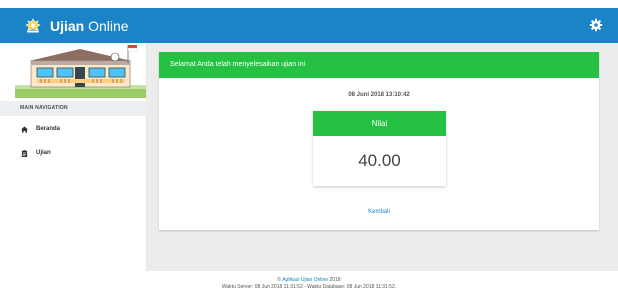 The image size is (618, 294). What do you see at coordinates (33, 25) in the screenshot?
I see `tut-wuri-handayani-logo-icon` at bounding box center [33, 25].